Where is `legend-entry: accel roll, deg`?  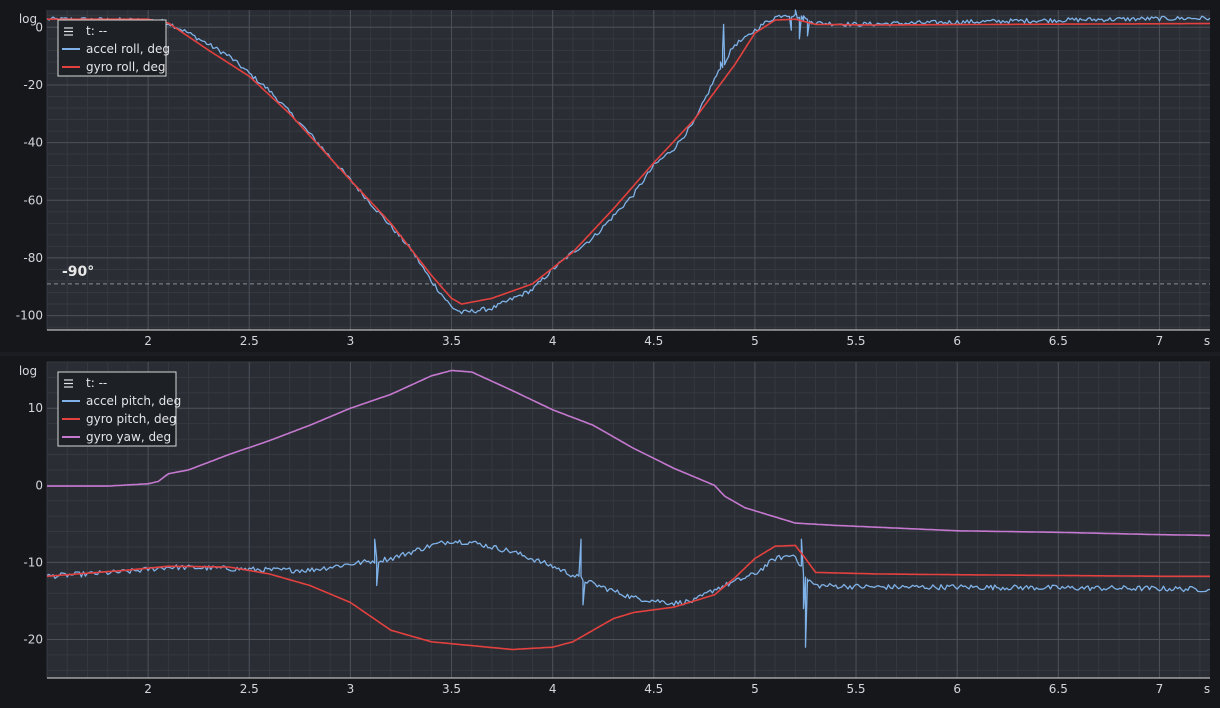
legend-entry: accel roll, deg is located at coordinates (128, 49).